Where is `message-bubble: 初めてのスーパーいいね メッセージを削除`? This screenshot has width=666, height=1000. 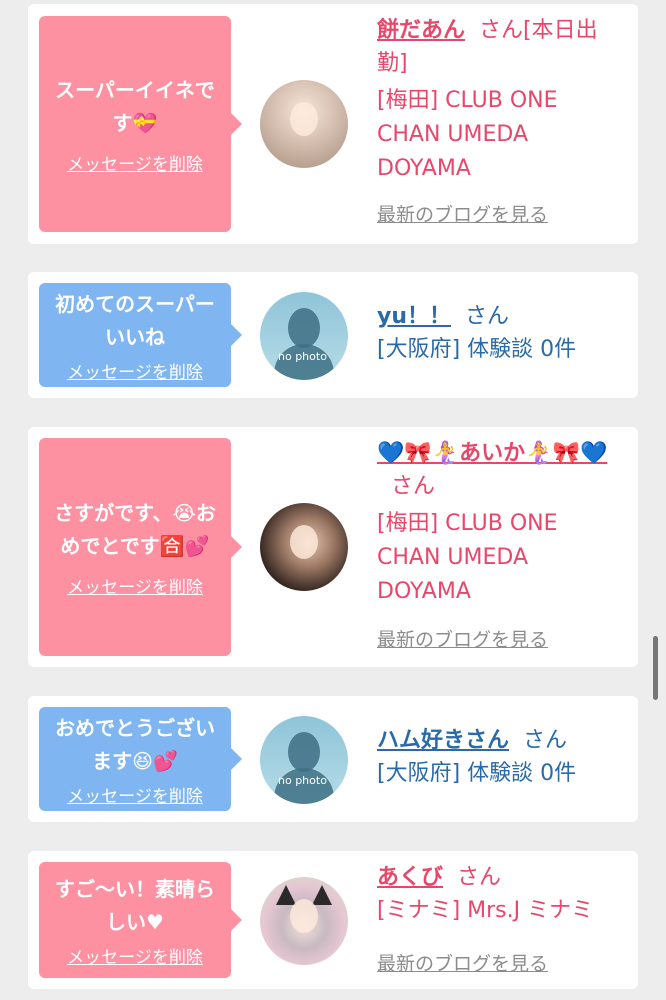 message-bubble: 初めてのスーパーいいね メッセージを削除 is located at coordinates (140, 335).